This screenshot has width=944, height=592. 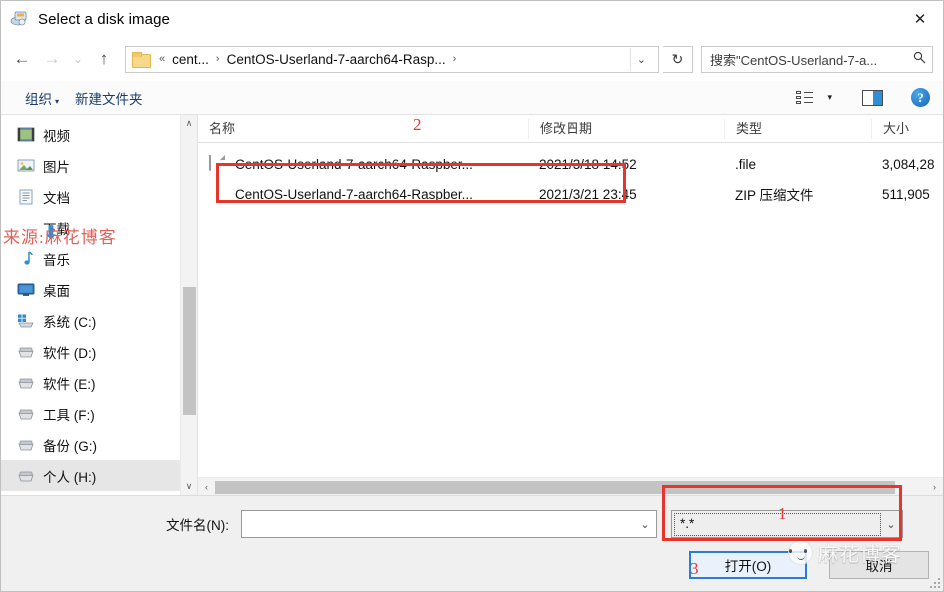 What do you see at coordinates (70, 353) in the screenshot?
I see `sidebar-label: 软件 (D:)` at bounding box center [70, 353].